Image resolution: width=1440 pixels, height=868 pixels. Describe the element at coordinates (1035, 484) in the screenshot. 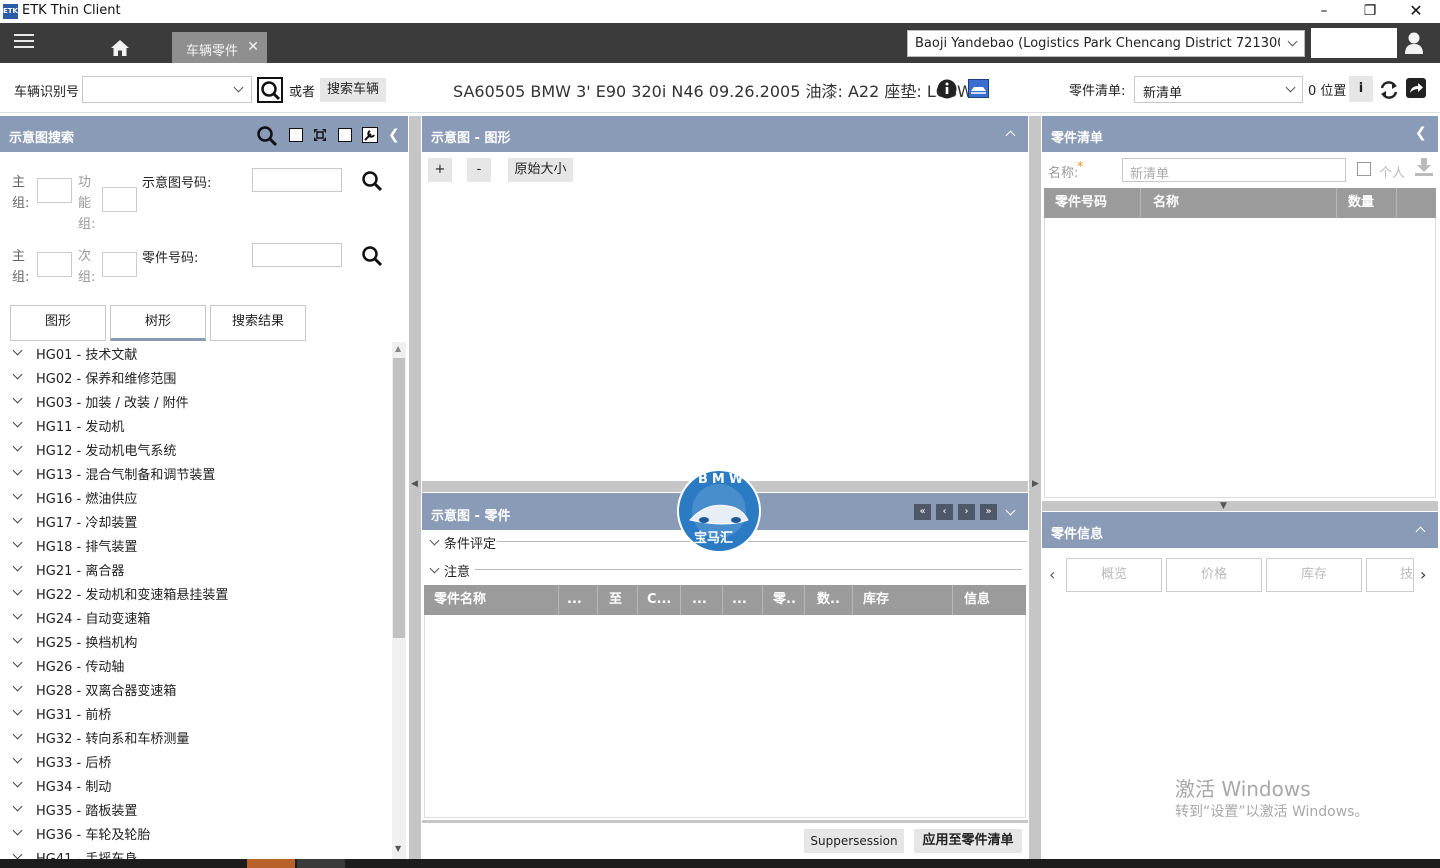

I see `caret-right-icon: ▶` at that location.